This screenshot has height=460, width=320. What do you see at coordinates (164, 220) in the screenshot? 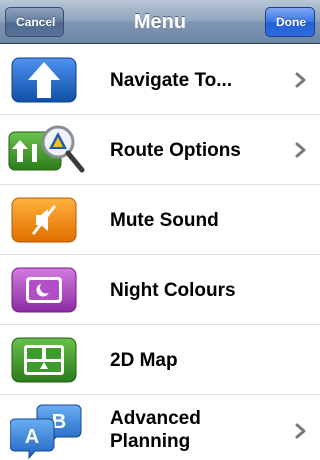
I see `menu-item-label: Mute Sound` at bounding box center [164, 220].